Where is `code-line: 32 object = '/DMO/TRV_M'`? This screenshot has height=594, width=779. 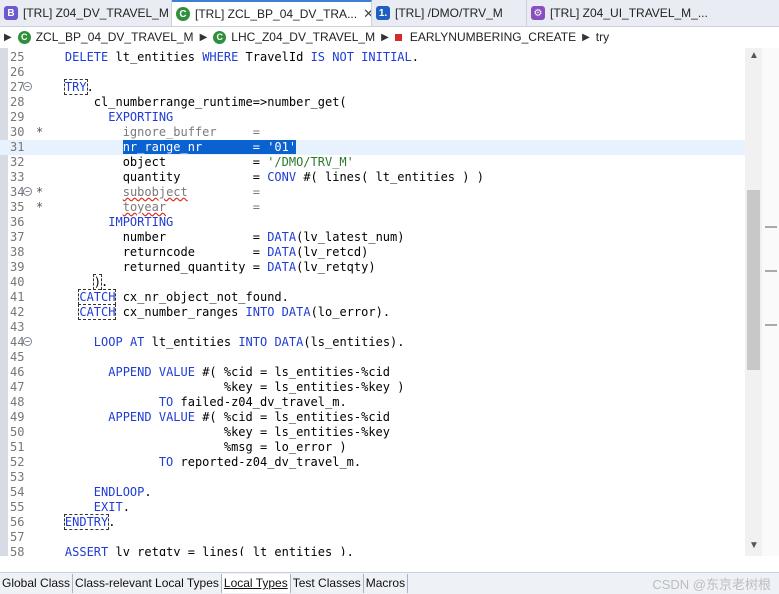 code-line: 32 object = '/DMO/TRV_M' is located at coordinates (372, 162).